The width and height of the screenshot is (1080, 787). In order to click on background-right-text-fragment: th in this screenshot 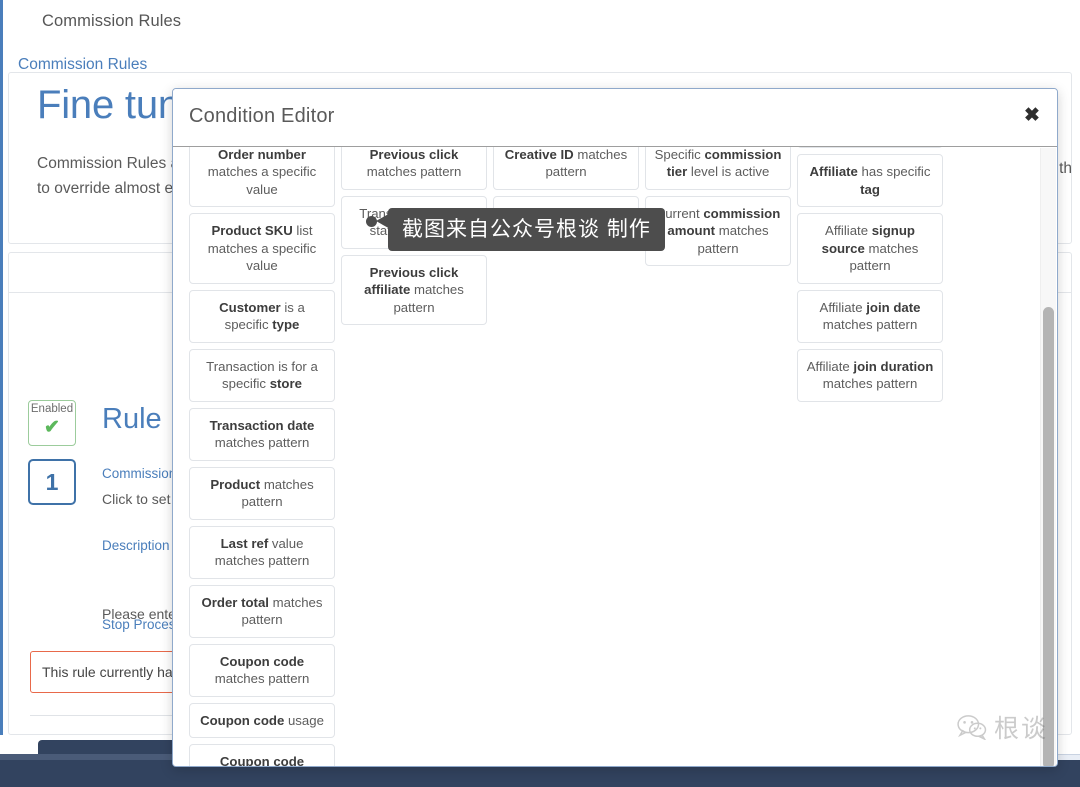, I will do `click(1065, 168)`.